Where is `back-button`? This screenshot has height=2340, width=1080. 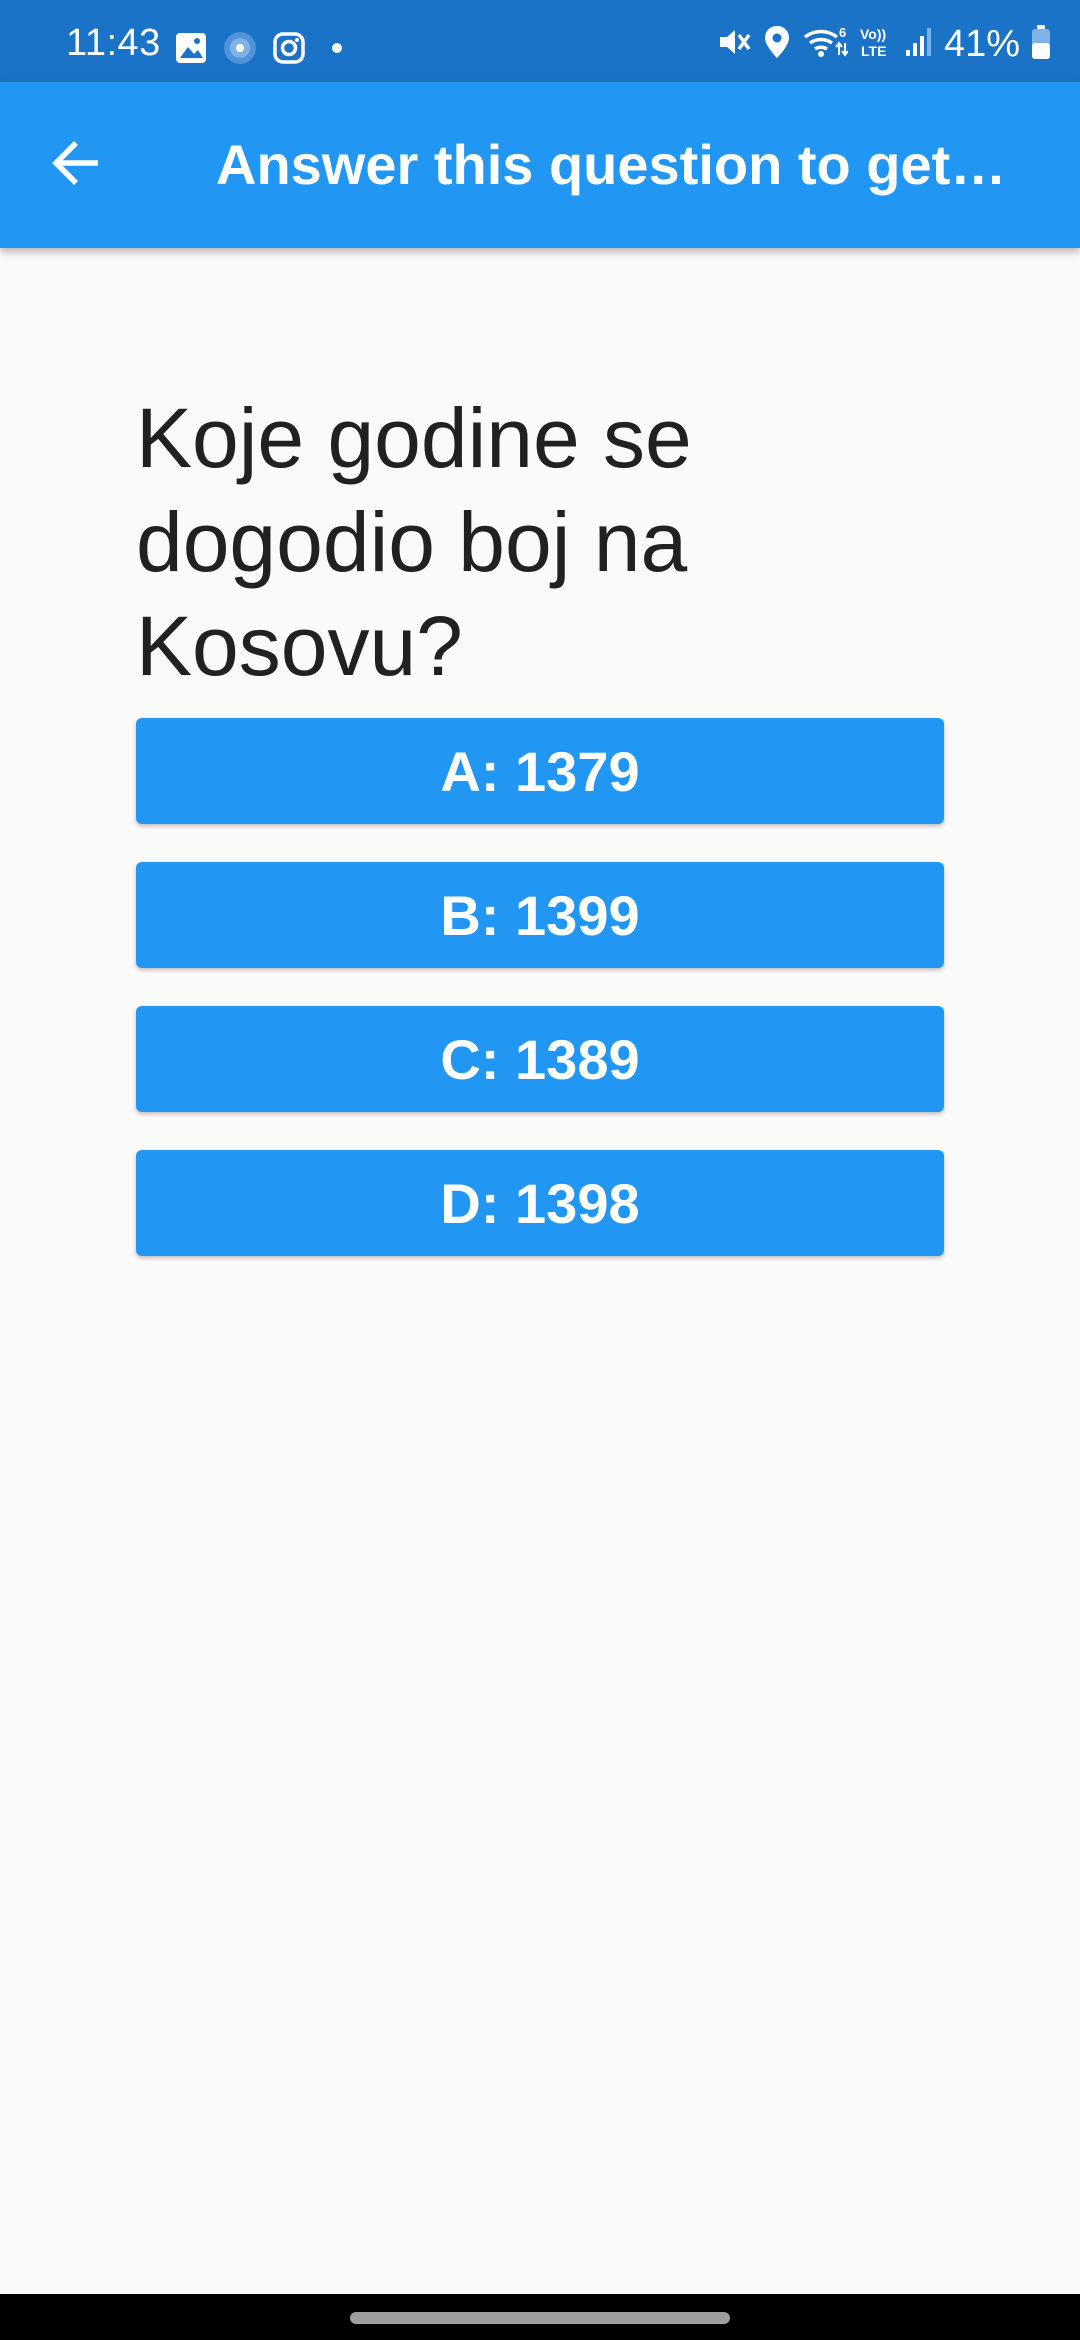 back-button is located at coordinates (76, 165).